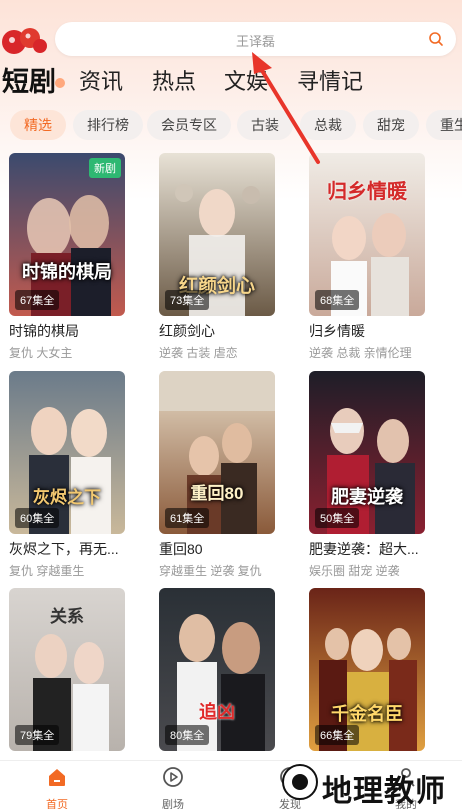 The height and width of the screenshot is (809, 462). I want to click on drama-tags: 娱乐圈 甜宠 逆袭, so click(354, 571).